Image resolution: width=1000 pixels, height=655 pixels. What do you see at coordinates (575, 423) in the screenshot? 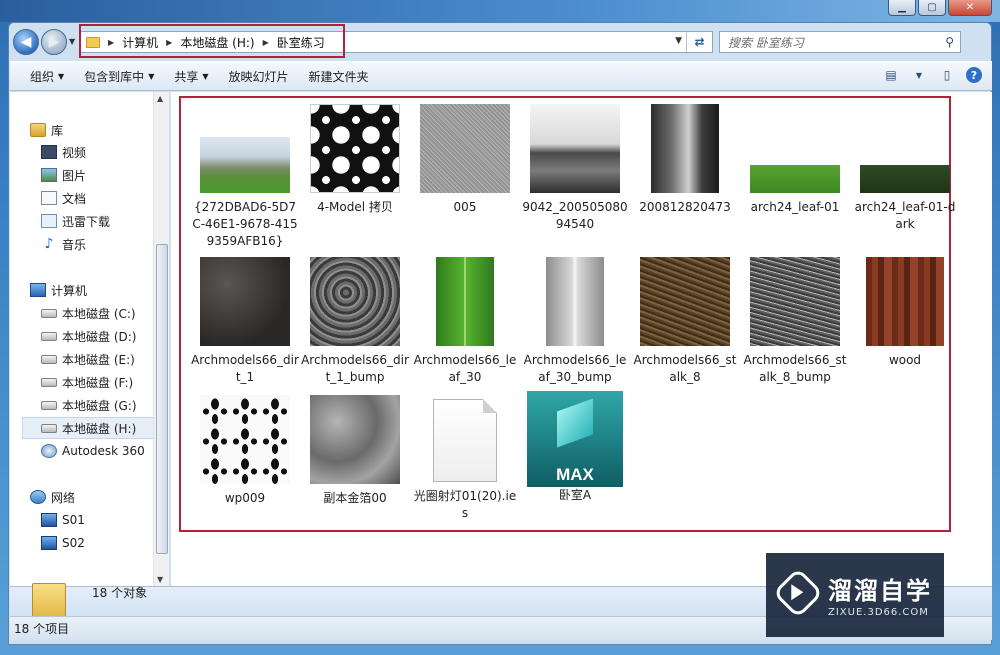
I see `3ds-max-logo-icon` at bounding box center [575, 423].